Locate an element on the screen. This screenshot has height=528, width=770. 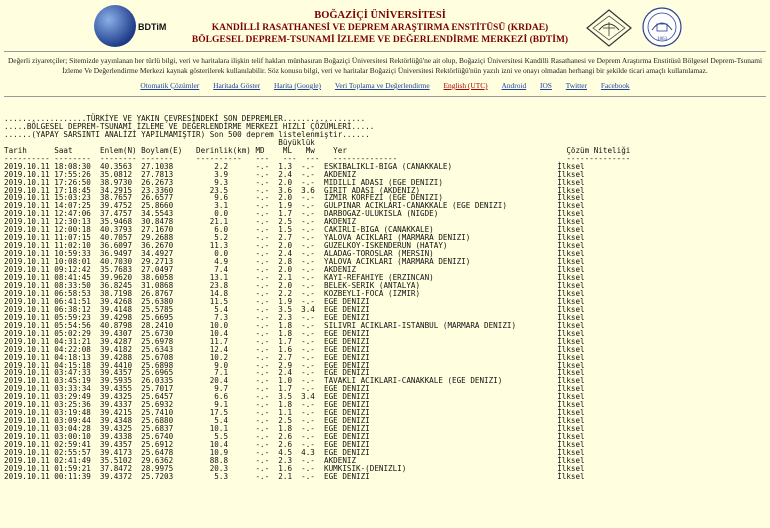
header-divider is located at coordinates (385, 51).